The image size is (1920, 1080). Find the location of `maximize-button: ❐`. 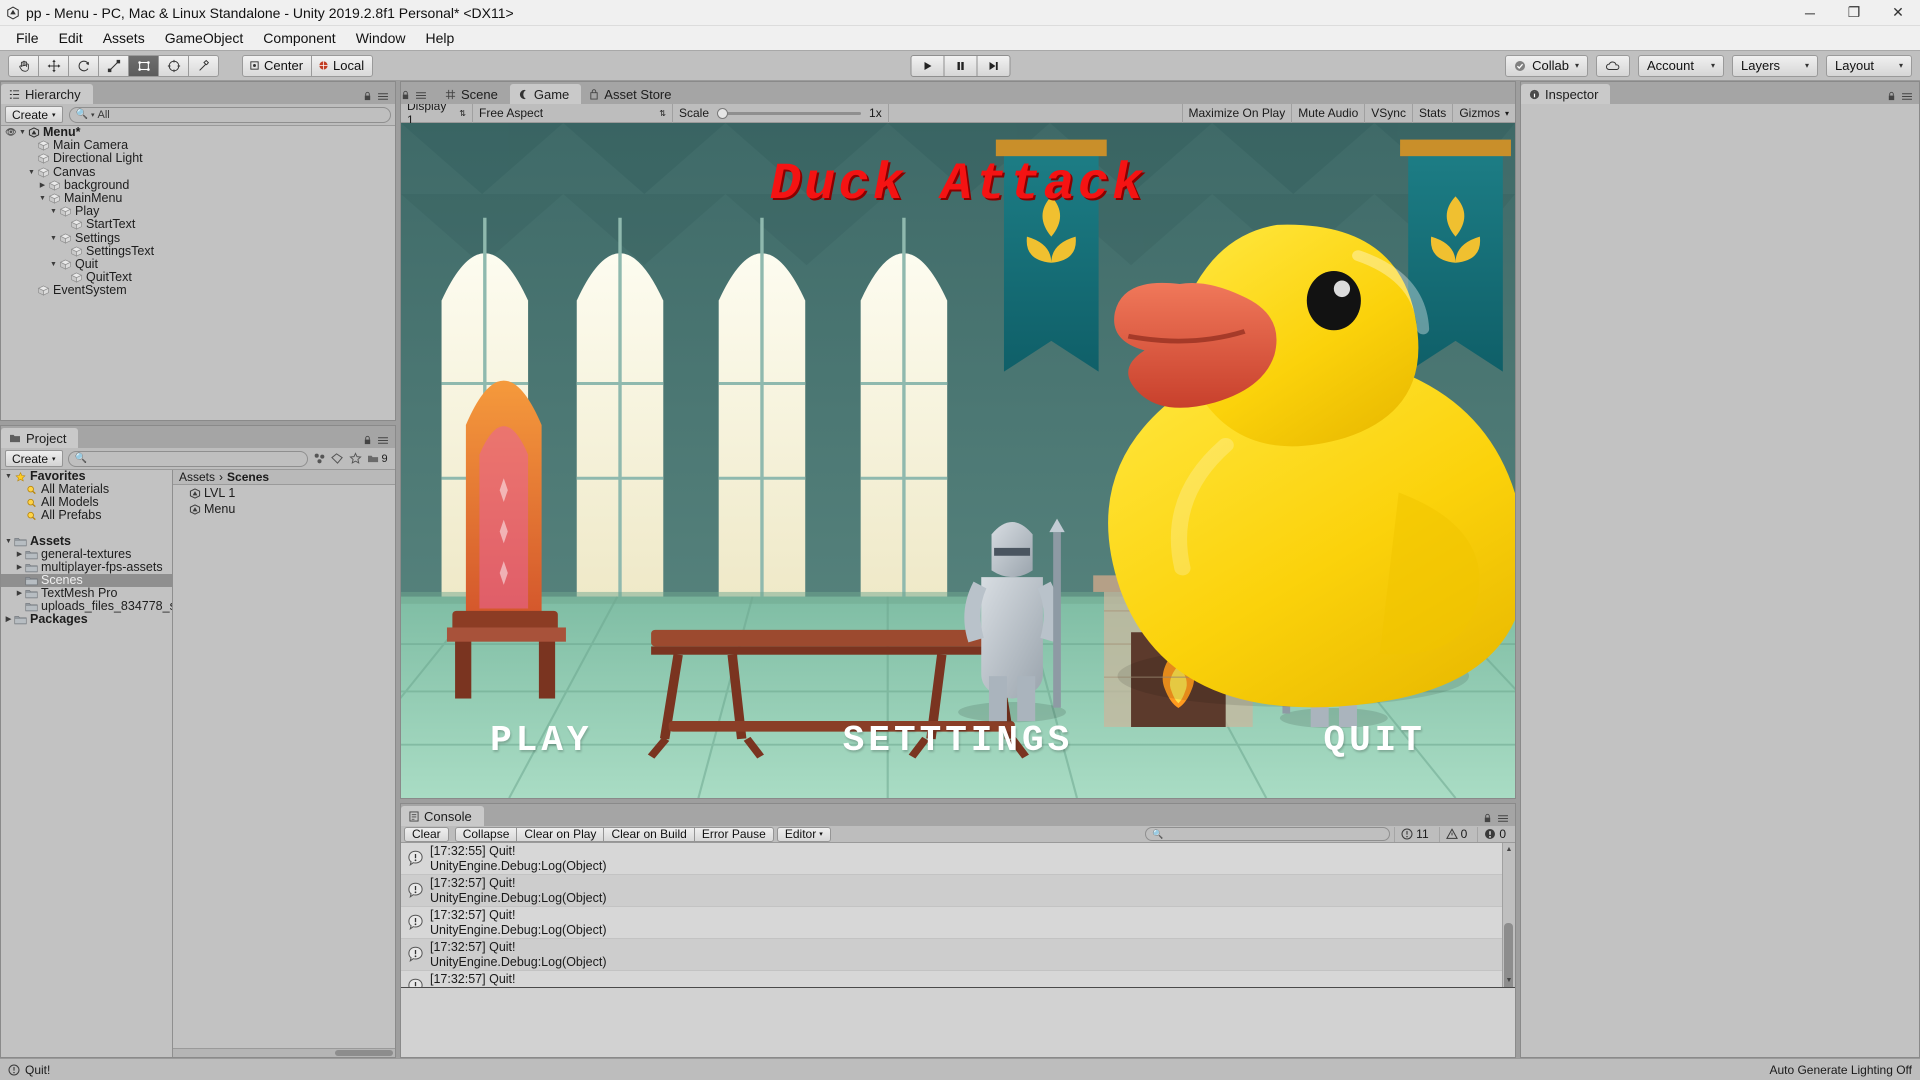

maximize-button: ❐ is located at coordinates (1854, 13).